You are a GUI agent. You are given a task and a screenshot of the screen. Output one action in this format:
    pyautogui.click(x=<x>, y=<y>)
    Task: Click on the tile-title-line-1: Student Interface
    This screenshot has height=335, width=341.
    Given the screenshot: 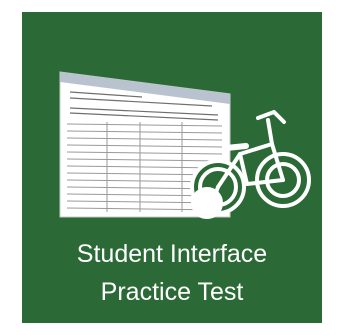 What is the action you would take?
    pyautogui.click(x=172, y=254)
    